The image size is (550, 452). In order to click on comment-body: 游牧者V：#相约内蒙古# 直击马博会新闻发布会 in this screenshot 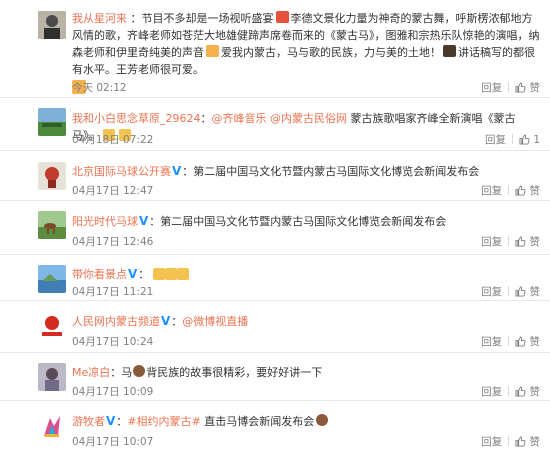, I will do `click(306, 421)`.